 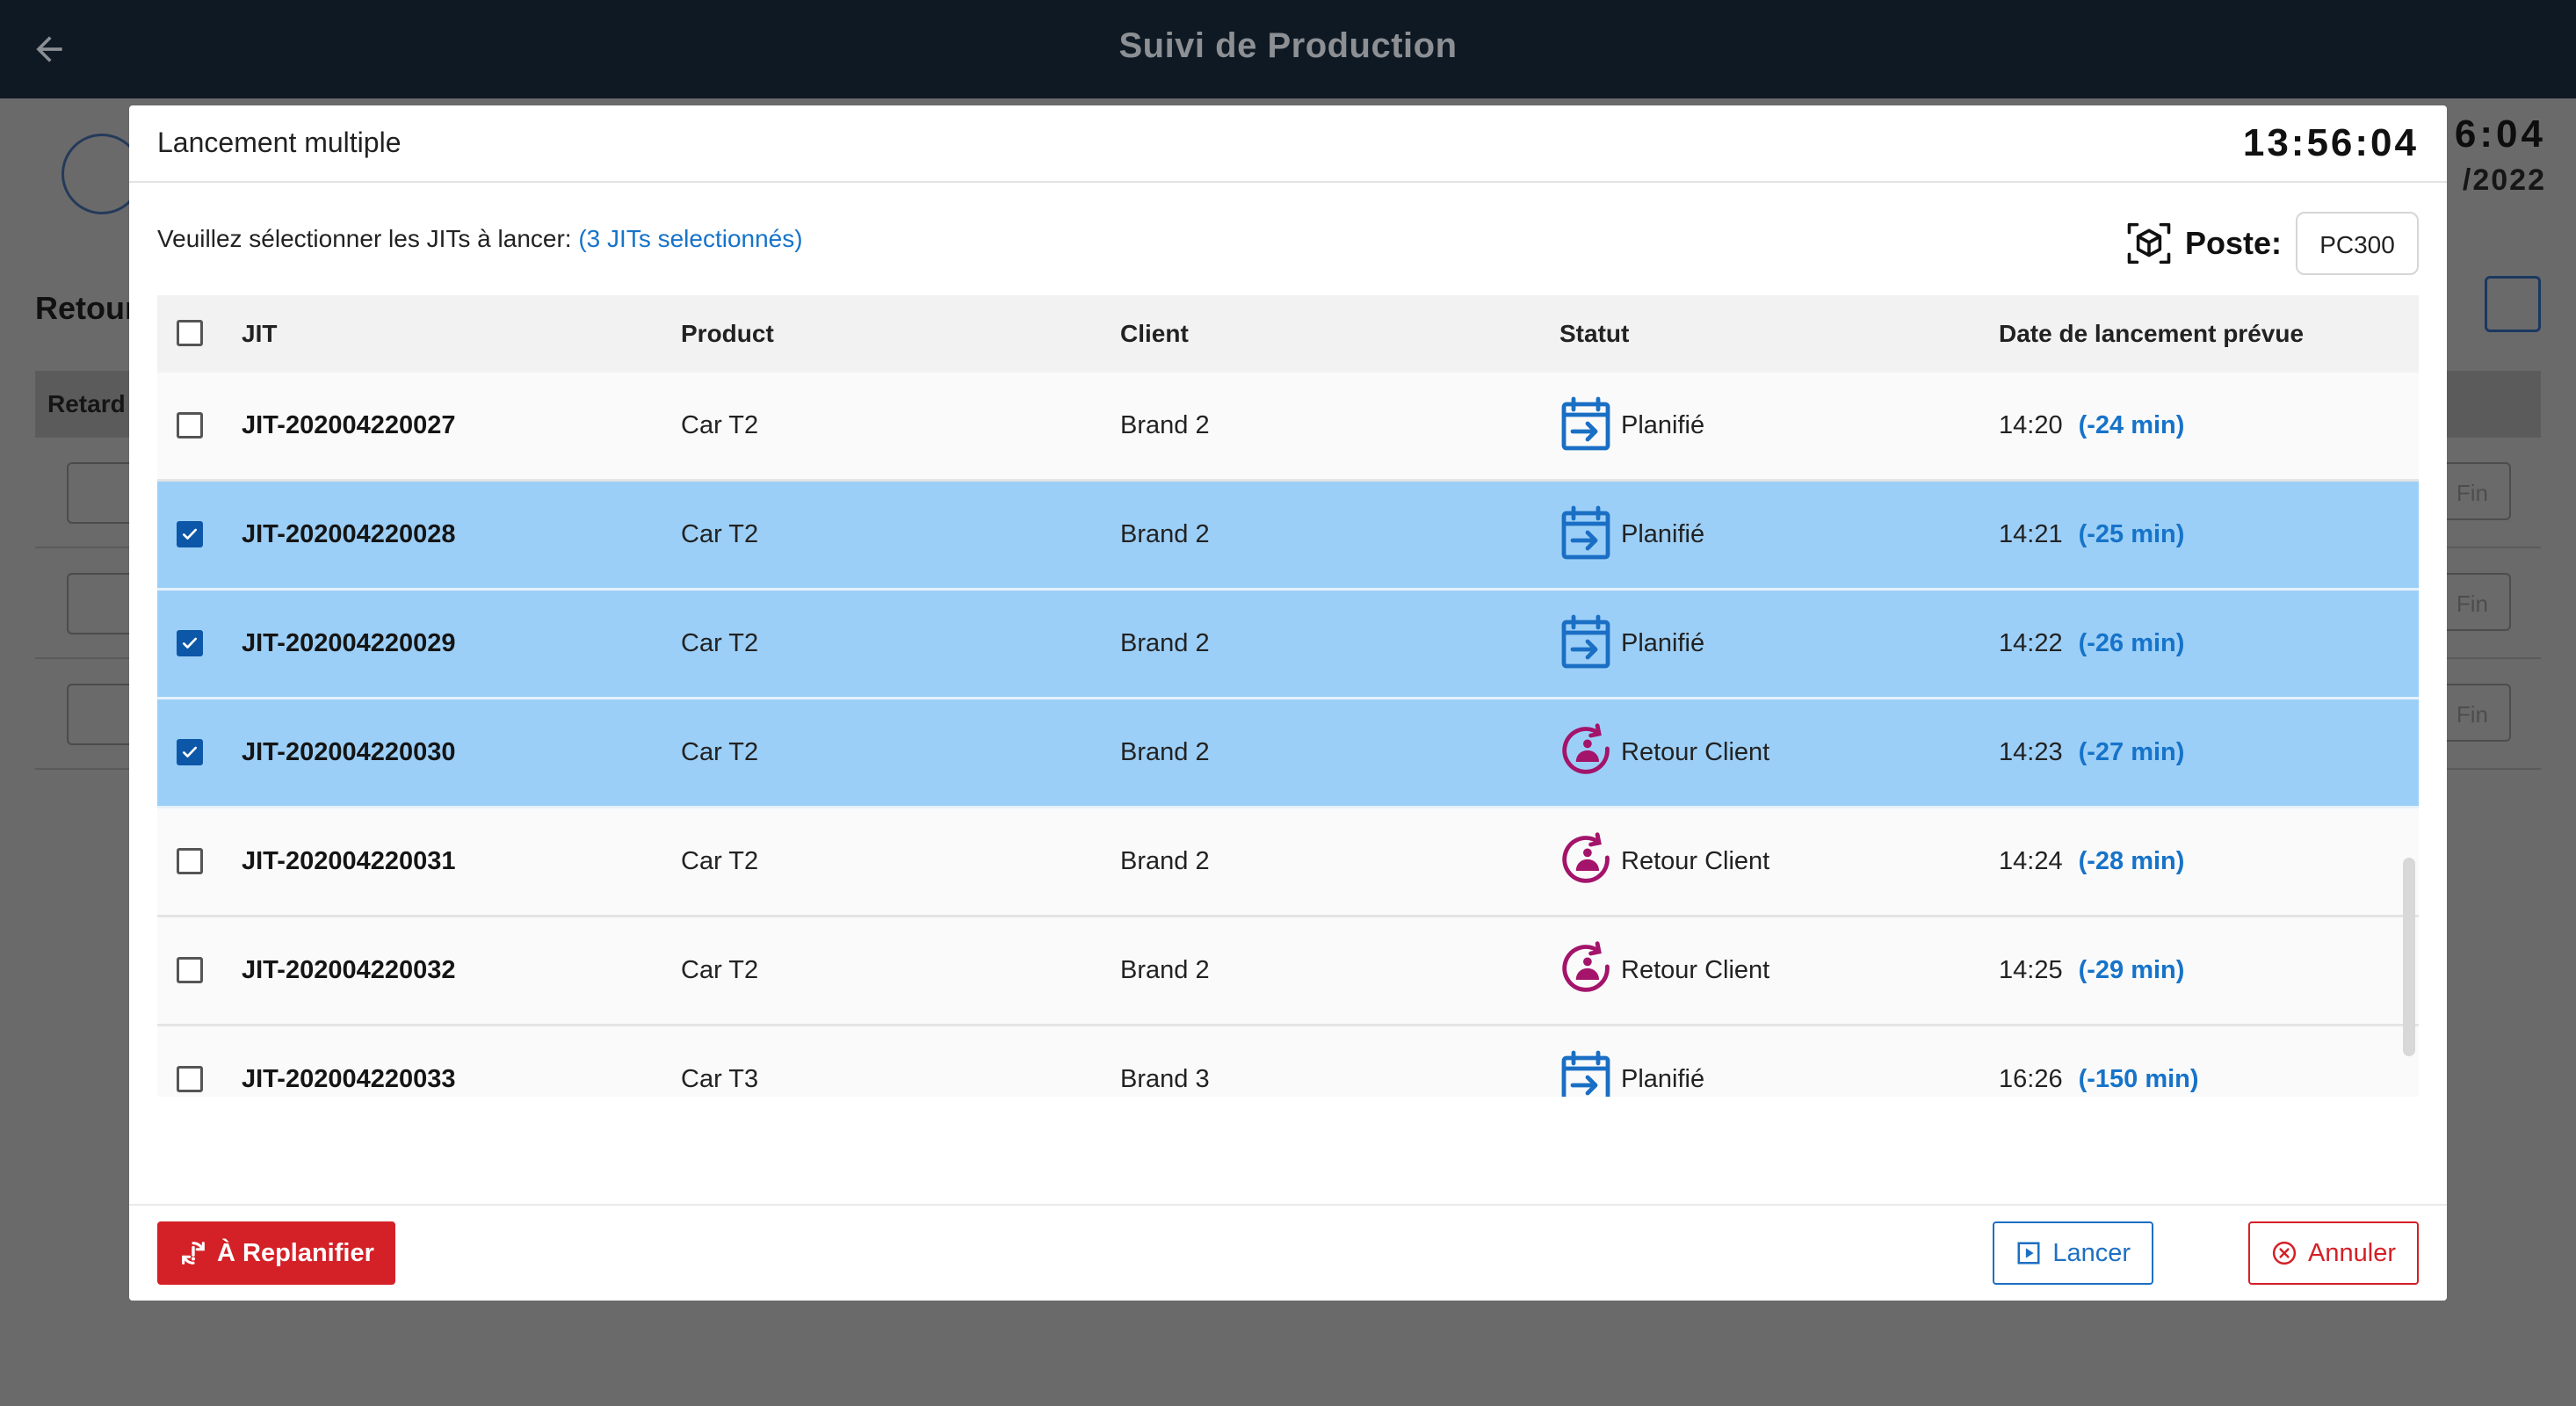 I want to click on gear-icon, so click(x=2513, y=304).